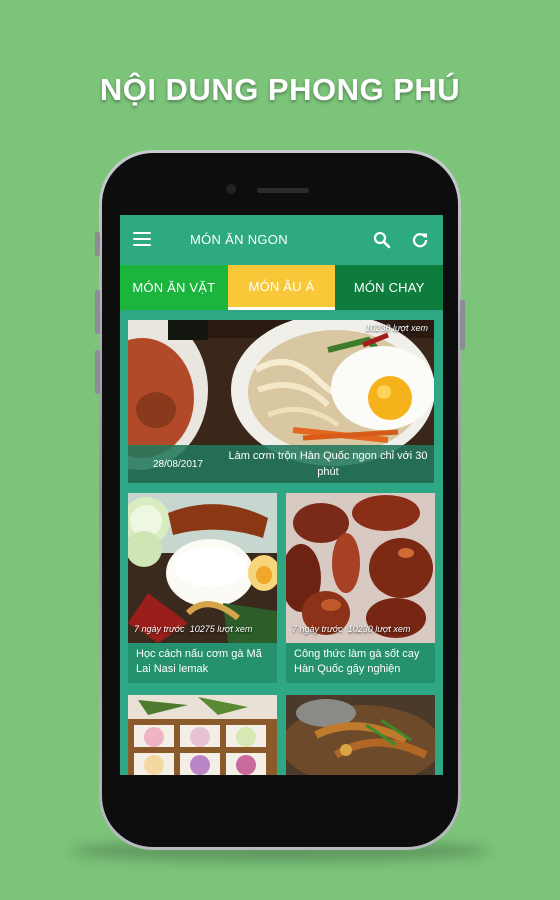 This screenshot has width=560, height=900. I want to click on app-title: MÓN ĂN NGON, so click(239, 239).